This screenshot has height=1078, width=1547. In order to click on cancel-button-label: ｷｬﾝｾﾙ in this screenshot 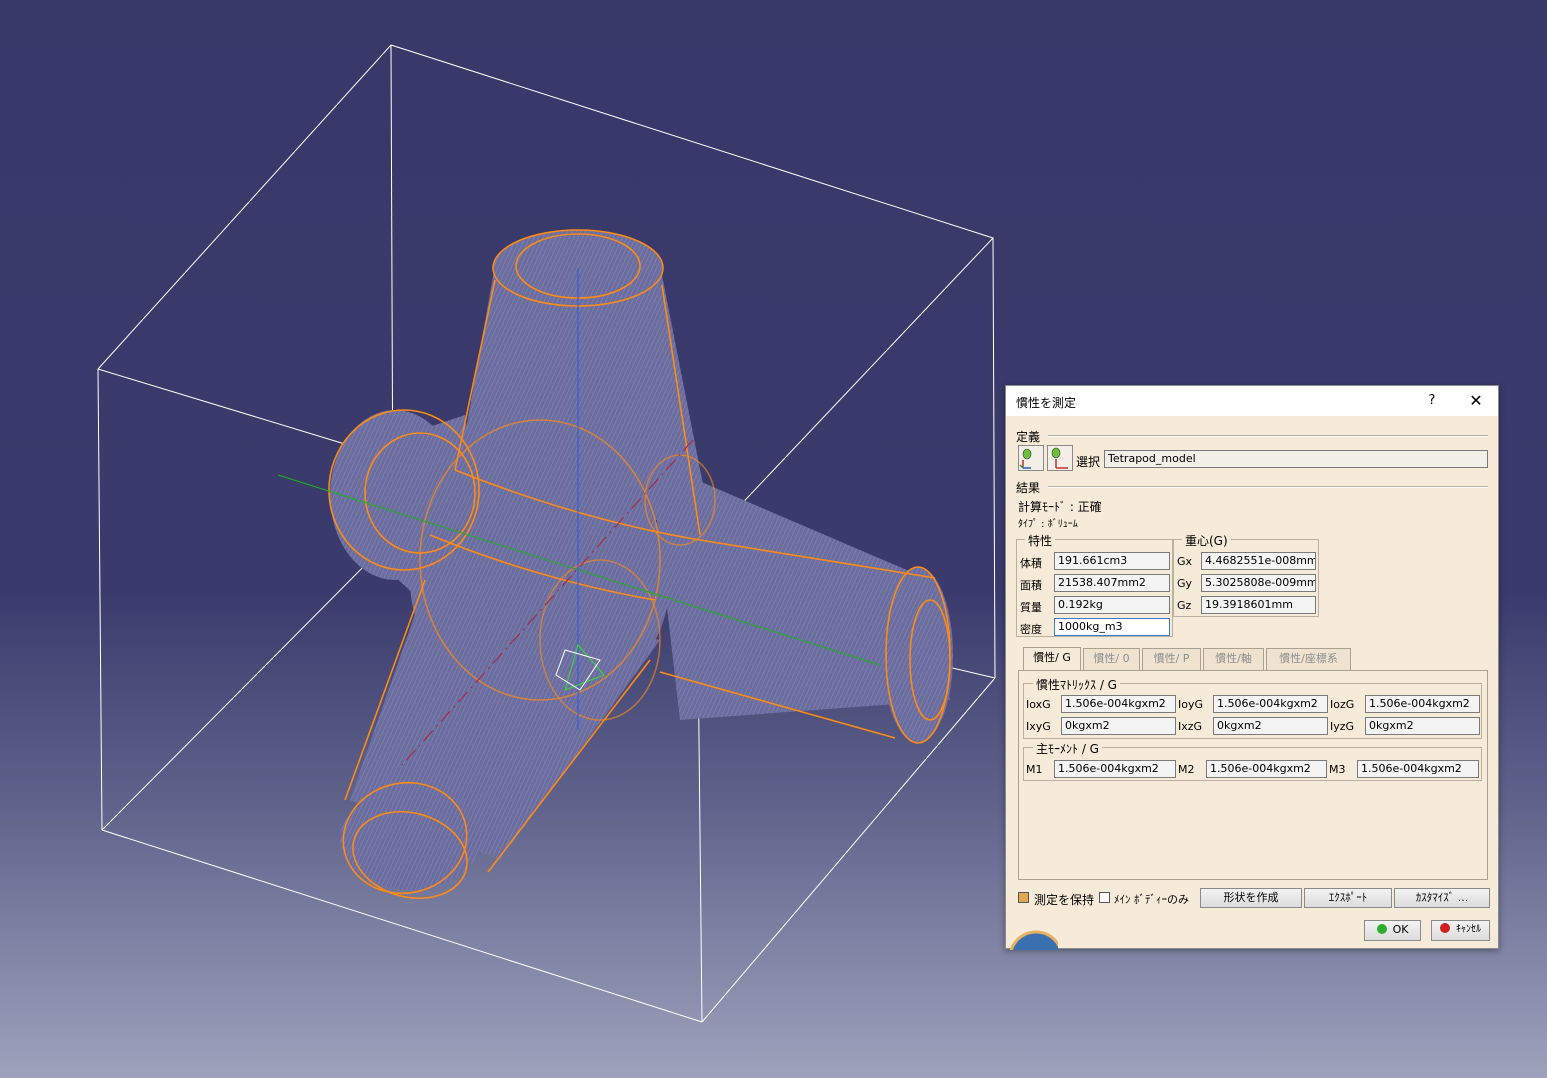, I will do `click(1468, 929)`.